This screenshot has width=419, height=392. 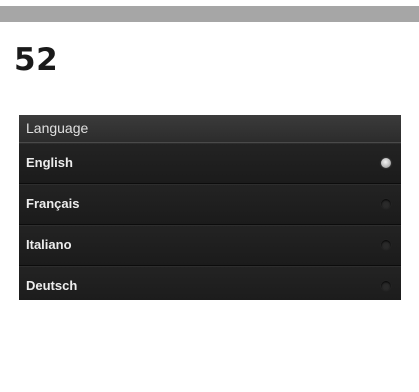 I want to click on language-option-english: English, so click(x=210, y=163).